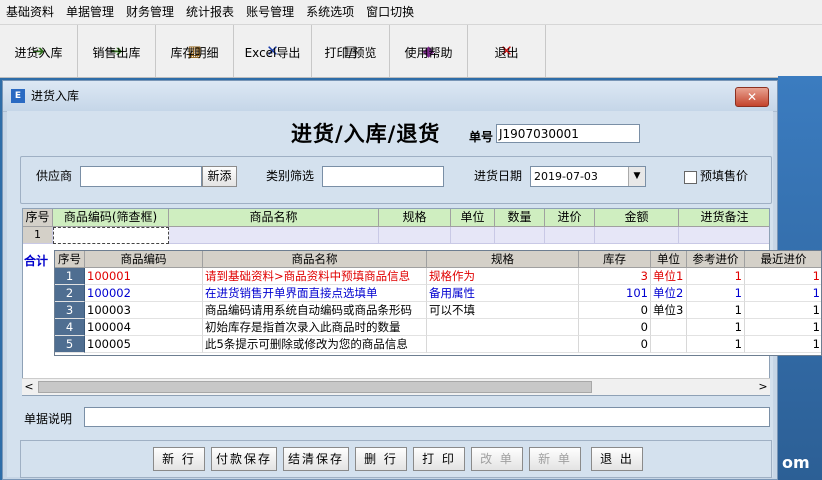 Image resolution: width=822 pixels, height=480 pixels. Describe the element at coordinates (724, 176) in the screenshot. I see `prefill-price-label: 预填售价` at that location.